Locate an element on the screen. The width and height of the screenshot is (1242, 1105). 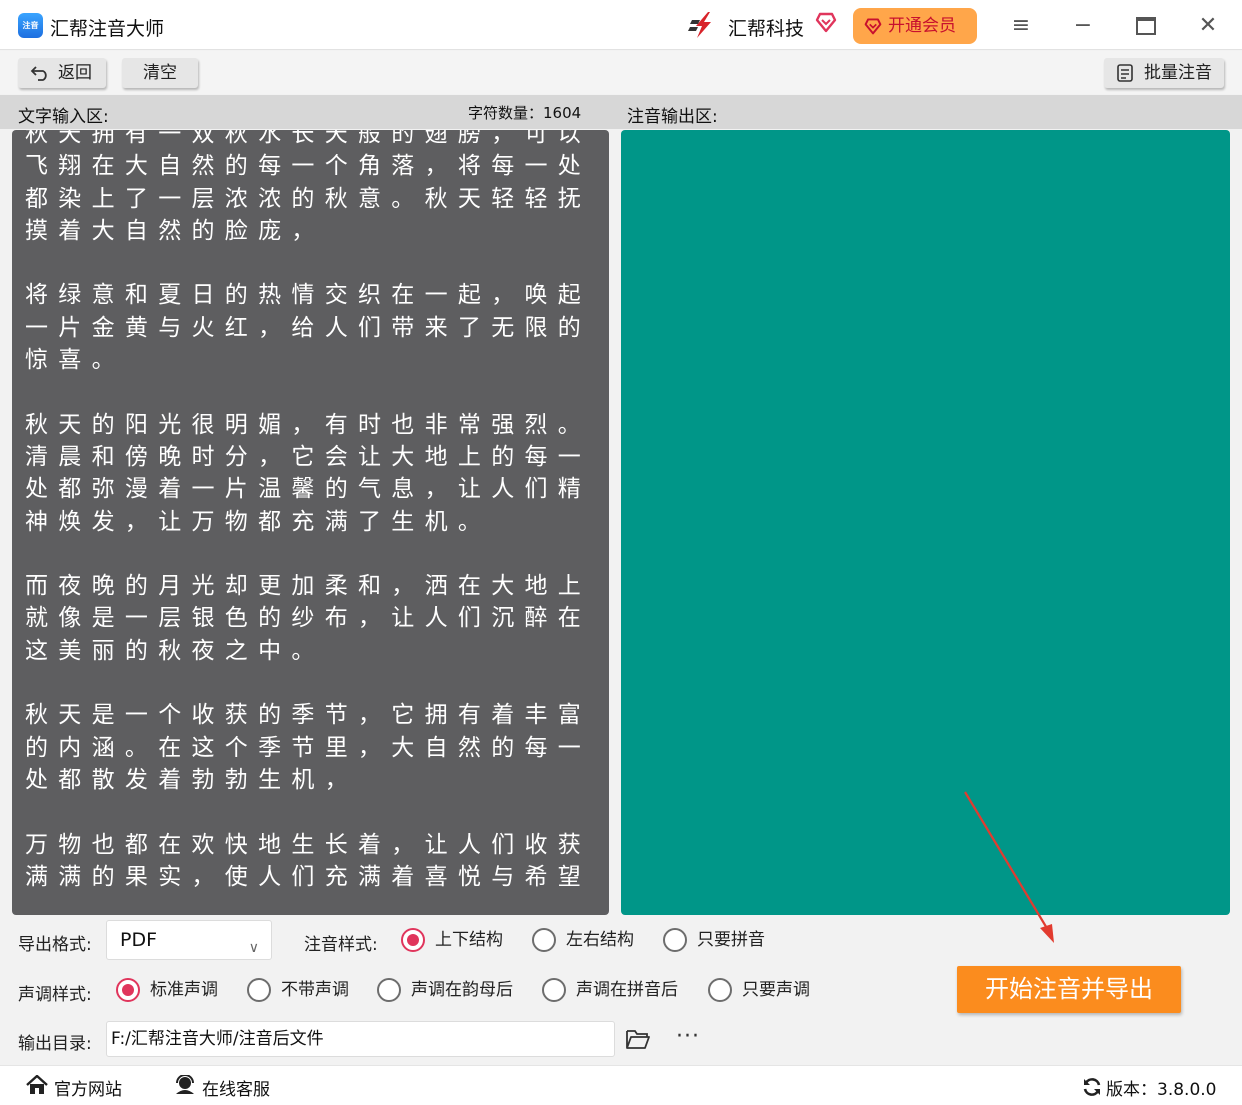
customer-service-icon is located at coordinates (185, 1084).